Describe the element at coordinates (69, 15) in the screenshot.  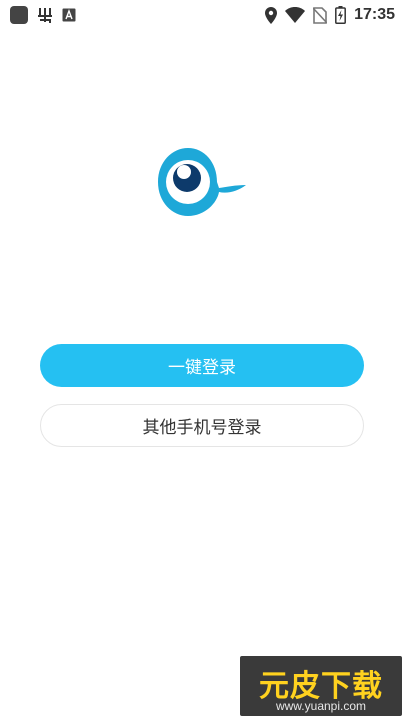
I see `a-notification-icon` at that location.